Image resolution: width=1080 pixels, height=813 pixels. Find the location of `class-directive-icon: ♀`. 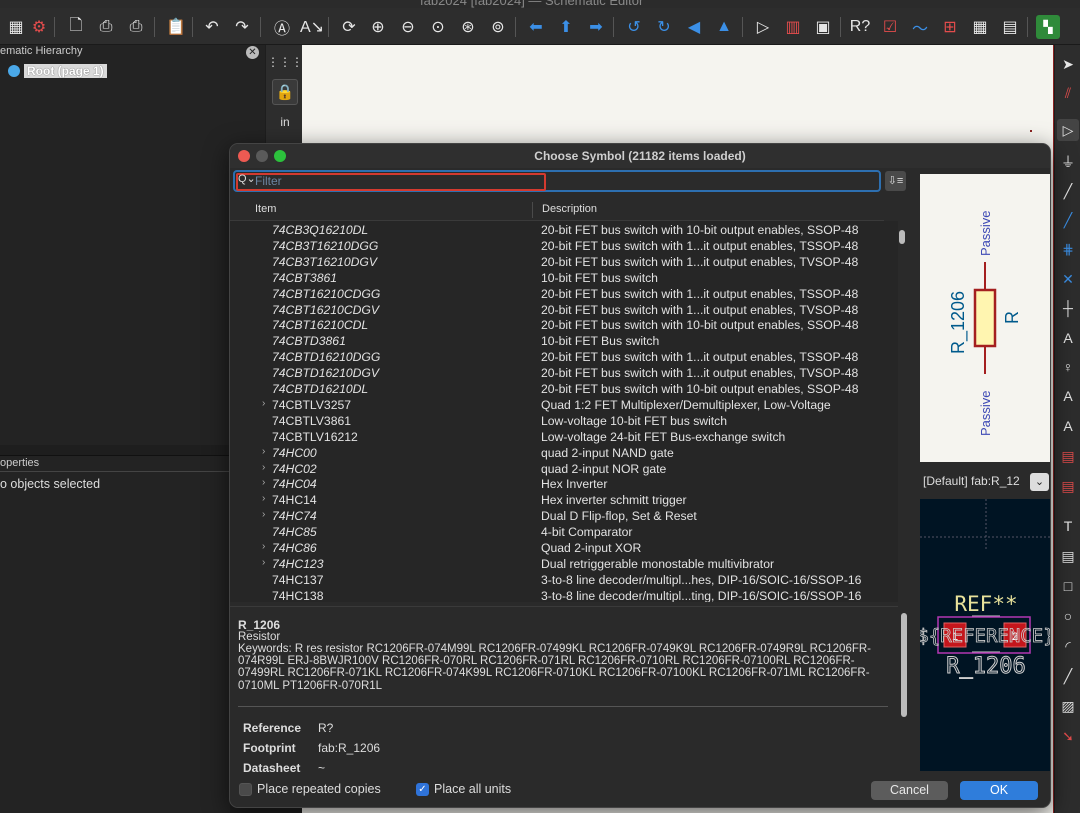

class-directive-icon: ♀ is located at coordinates (1068, 367).